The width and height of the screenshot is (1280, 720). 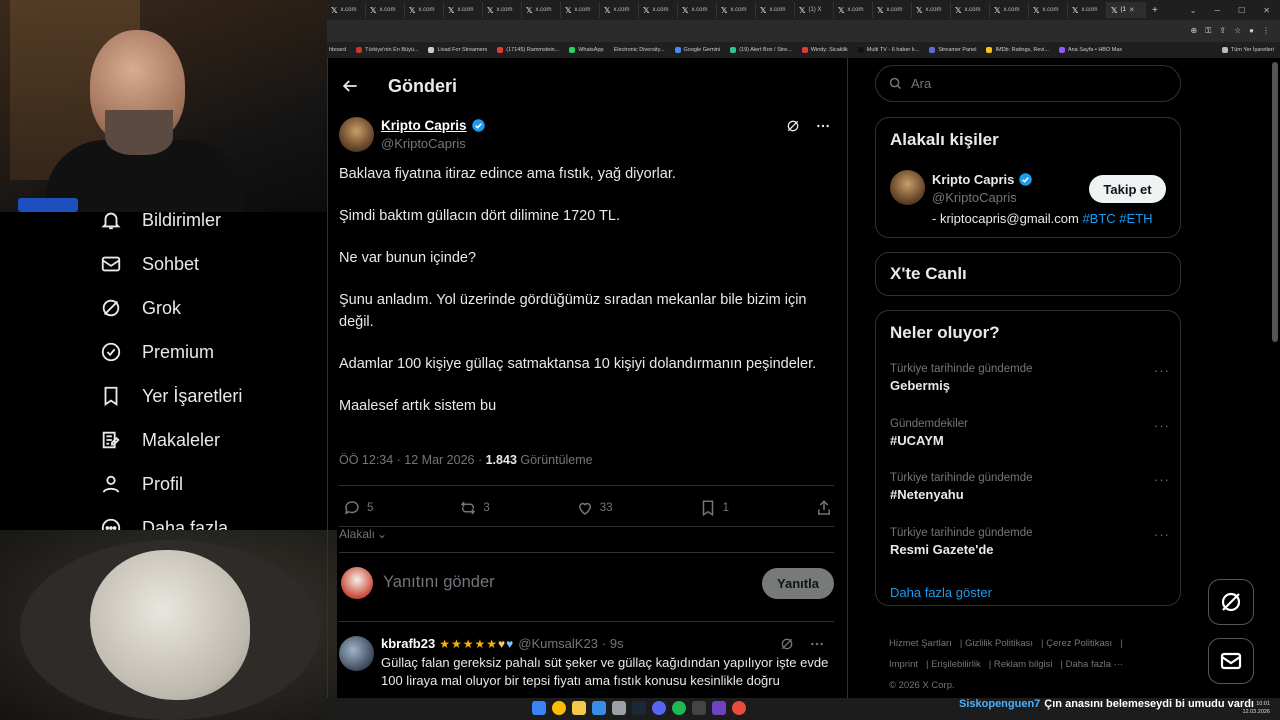 I want to click on bookmark-item: WhatsApp, so click(x=586, y=50).